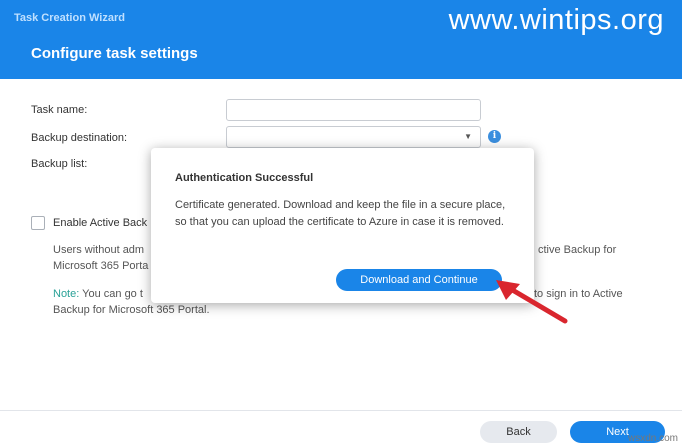 The height and width of the screenshot is (448, 682). Describe the element at coordinates (353, 110) in the screenshot. I see `task-name-input` at that location.